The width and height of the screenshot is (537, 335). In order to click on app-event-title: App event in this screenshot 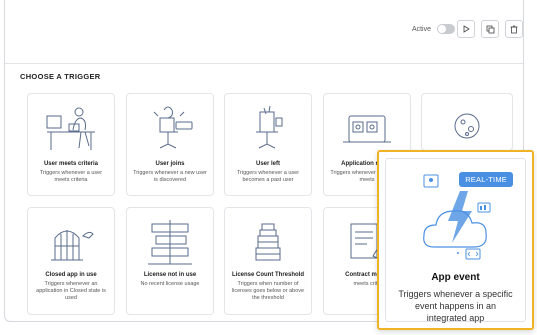, I will do `click(455, 277)`.